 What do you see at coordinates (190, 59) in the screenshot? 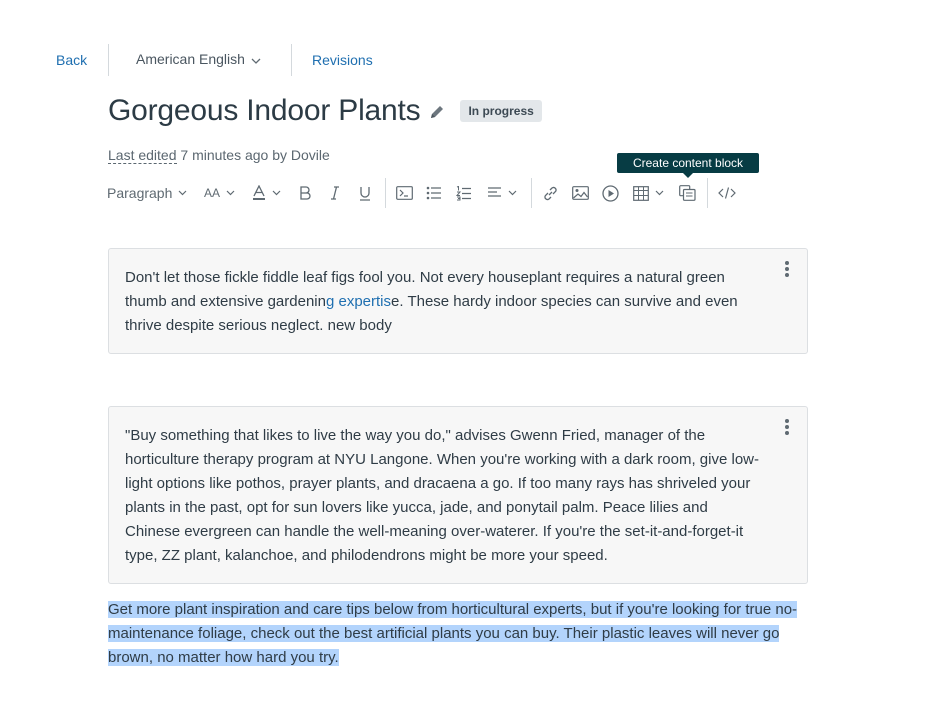
I see `language-label: American English` at bounding box center [190, 59].